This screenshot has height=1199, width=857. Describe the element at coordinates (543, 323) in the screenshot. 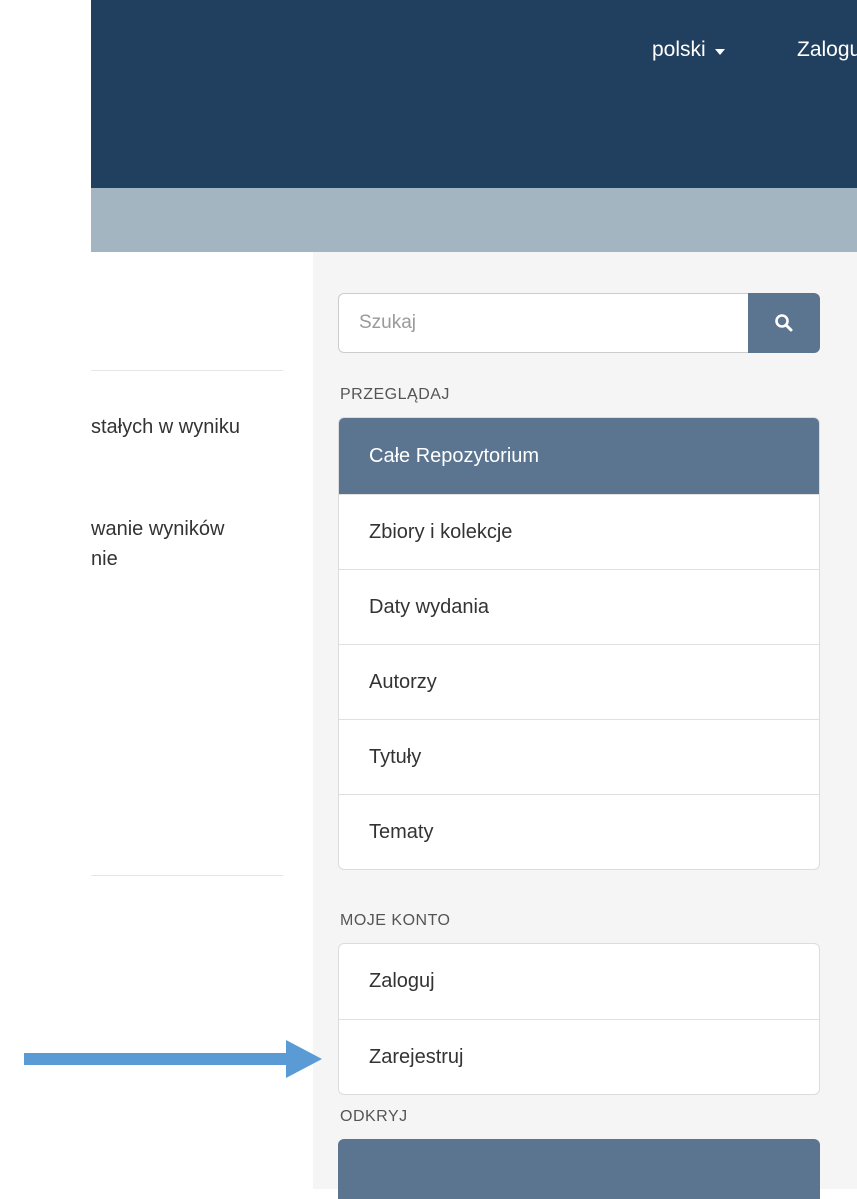

I see `search-input` at that location.